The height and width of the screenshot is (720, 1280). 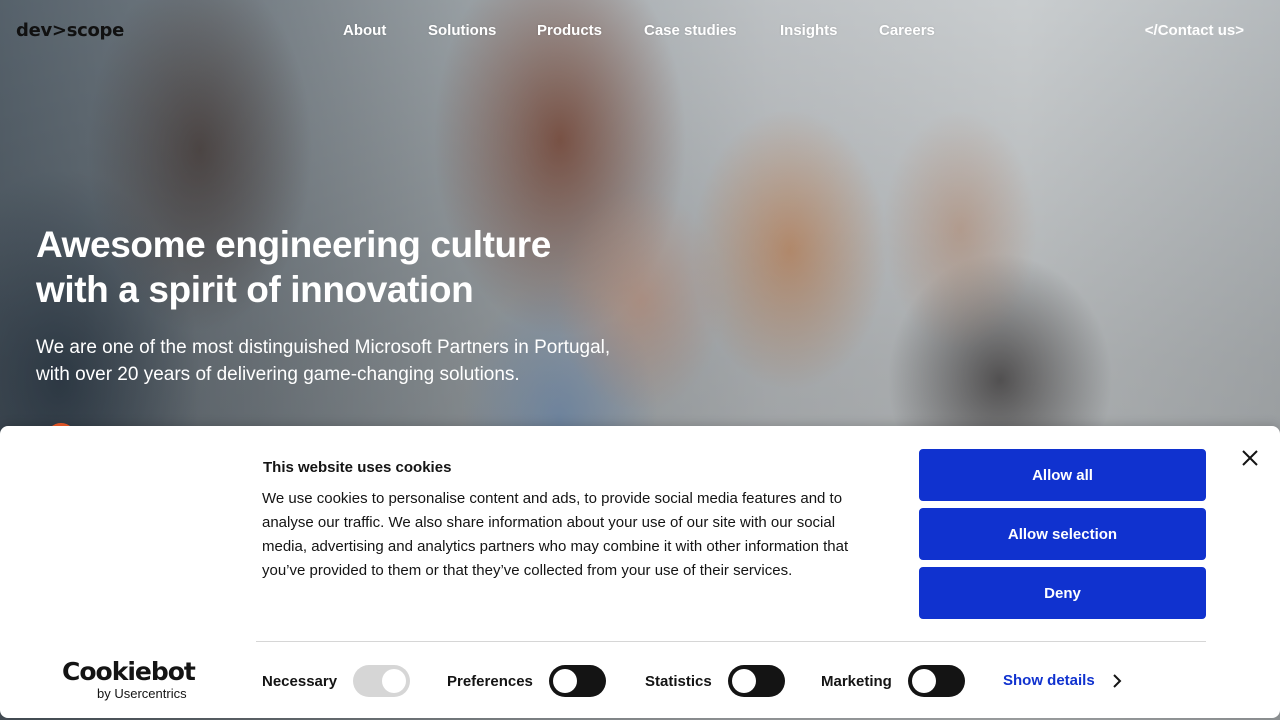 I want to click on toggle-preferences-group: Preferences, so click(x=526, y=681).